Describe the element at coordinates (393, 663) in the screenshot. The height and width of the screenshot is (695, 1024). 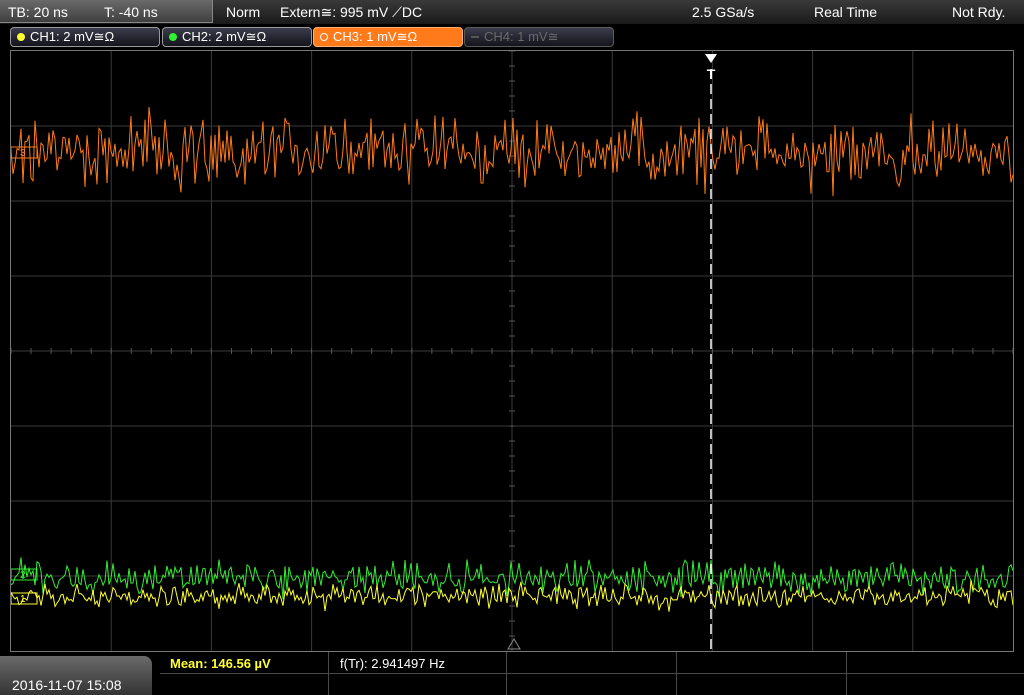
I see `frequency-measurement: f(Tr): 2.941497 Hz` at that location.